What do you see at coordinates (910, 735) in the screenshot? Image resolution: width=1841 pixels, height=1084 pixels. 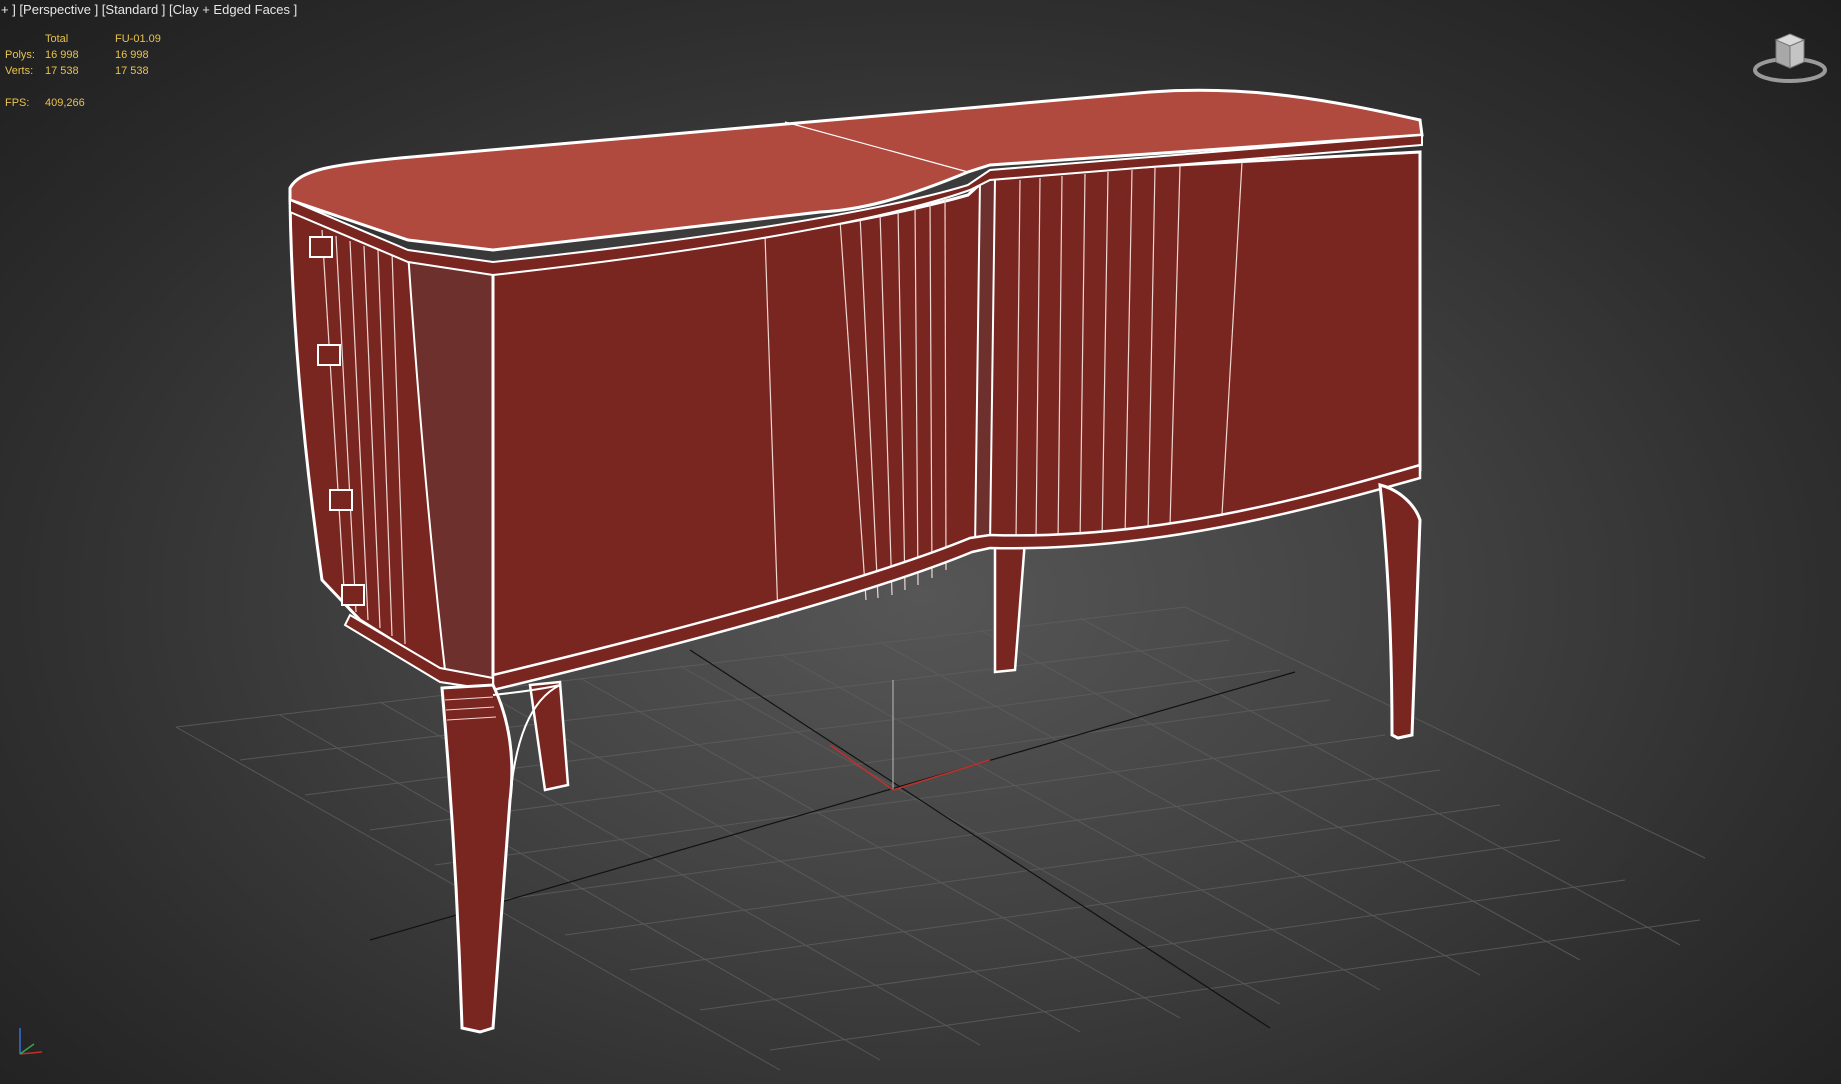 I see `pivot-gizmo` at bounding box center [910, 735].